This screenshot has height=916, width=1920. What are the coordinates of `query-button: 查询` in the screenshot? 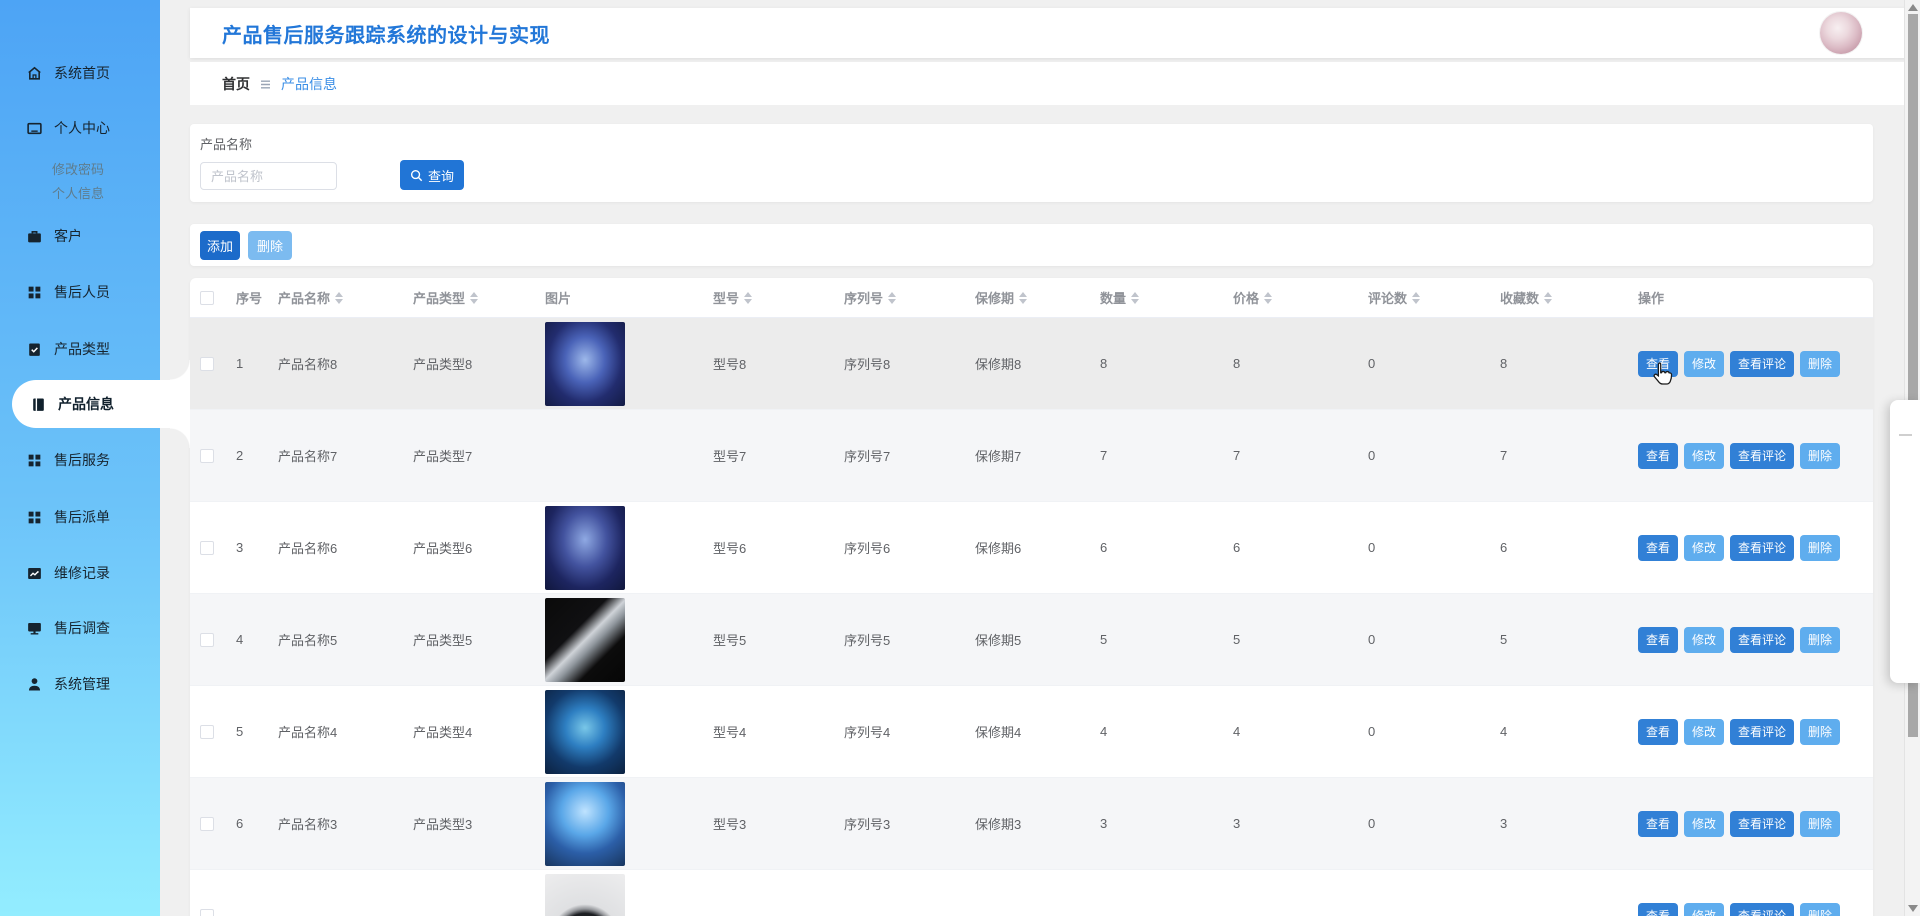 It's located at (432, 175).